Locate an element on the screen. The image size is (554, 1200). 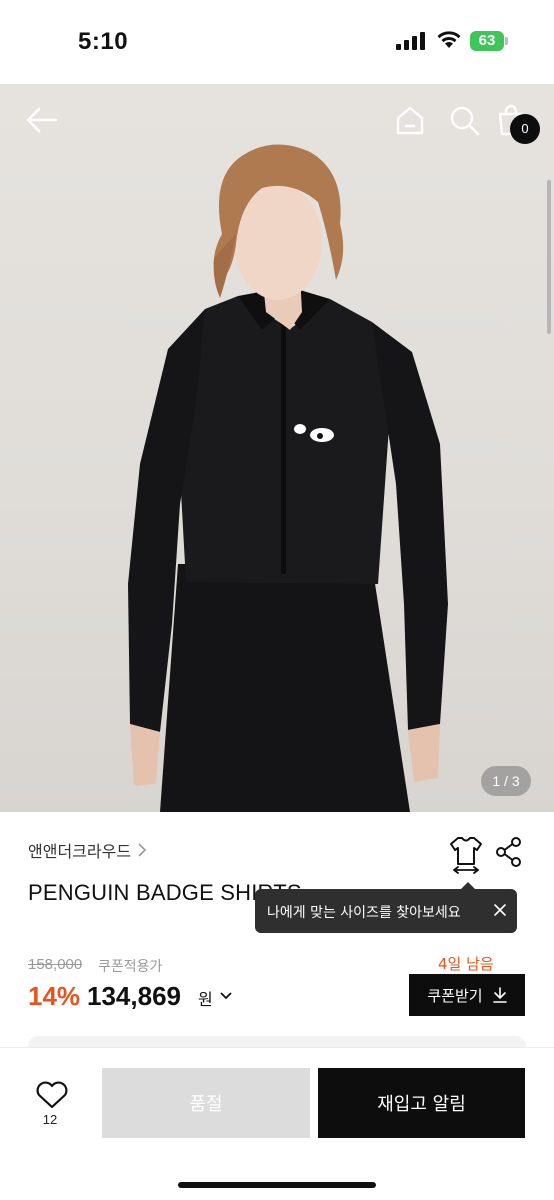
size-tooltip: 나에게 맞는 사이즈를 찾아보세요 is located at coordinates (386, 907).